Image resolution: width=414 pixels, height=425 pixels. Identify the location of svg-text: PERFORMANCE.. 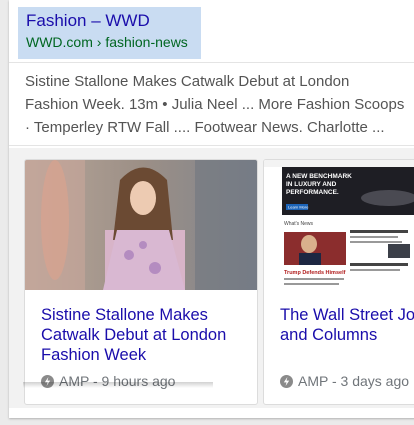
(312, 192).